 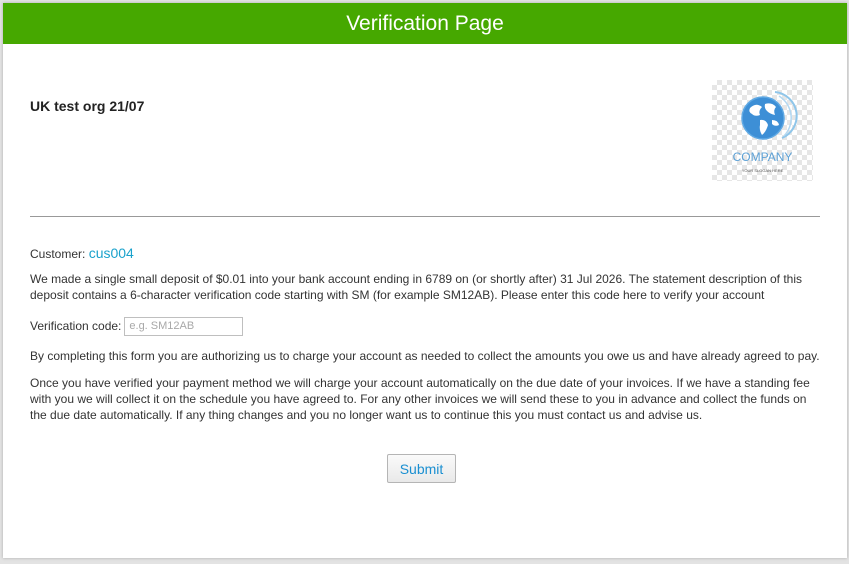 I want to click on logo-text: COMPANY, so click(x=762, y=157).